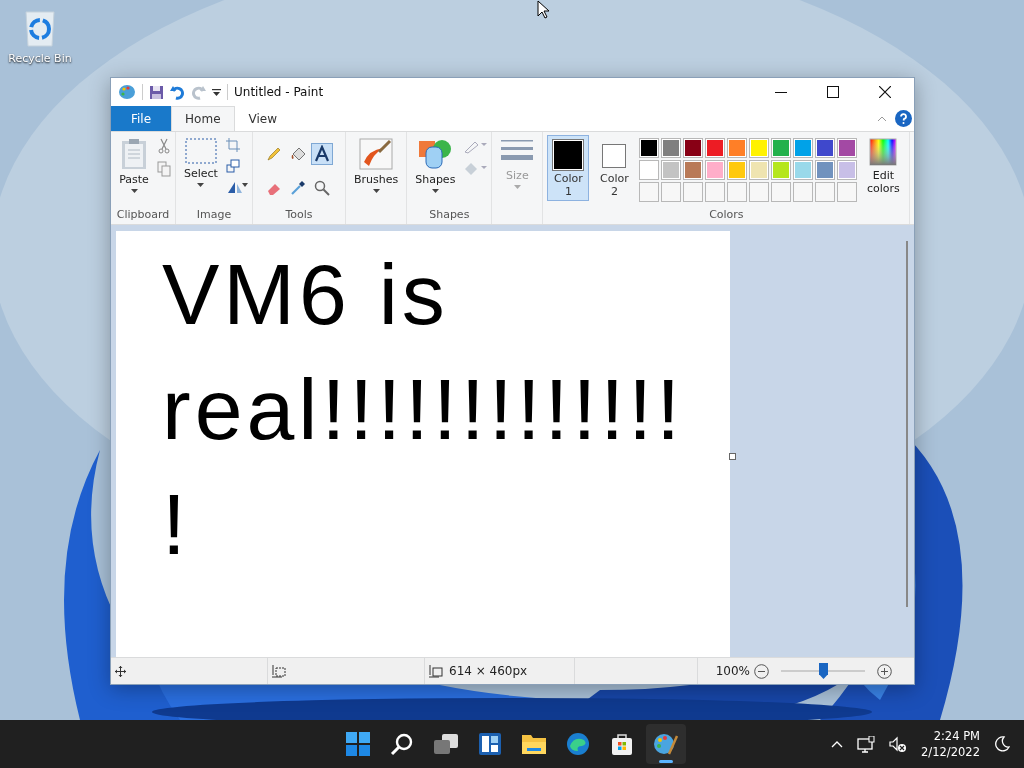 The image size is (1024, 768). I want to click on zoom-level: 100%, so click(732, 671).